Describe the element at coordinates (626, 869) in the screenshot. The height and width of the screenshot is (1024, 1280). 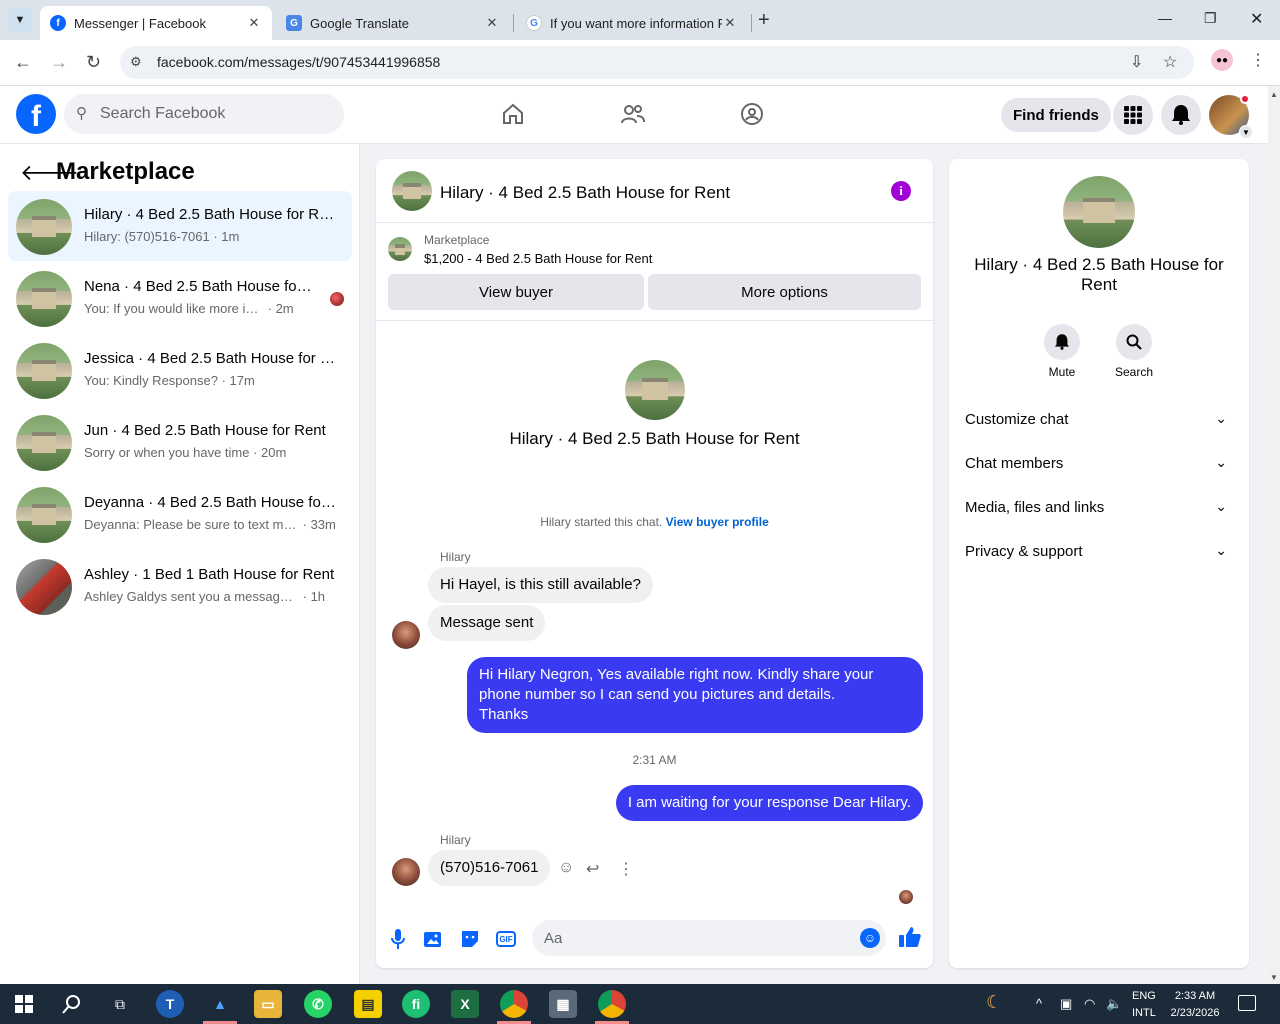
I see `more-actions-icon: ⋮` at that location.